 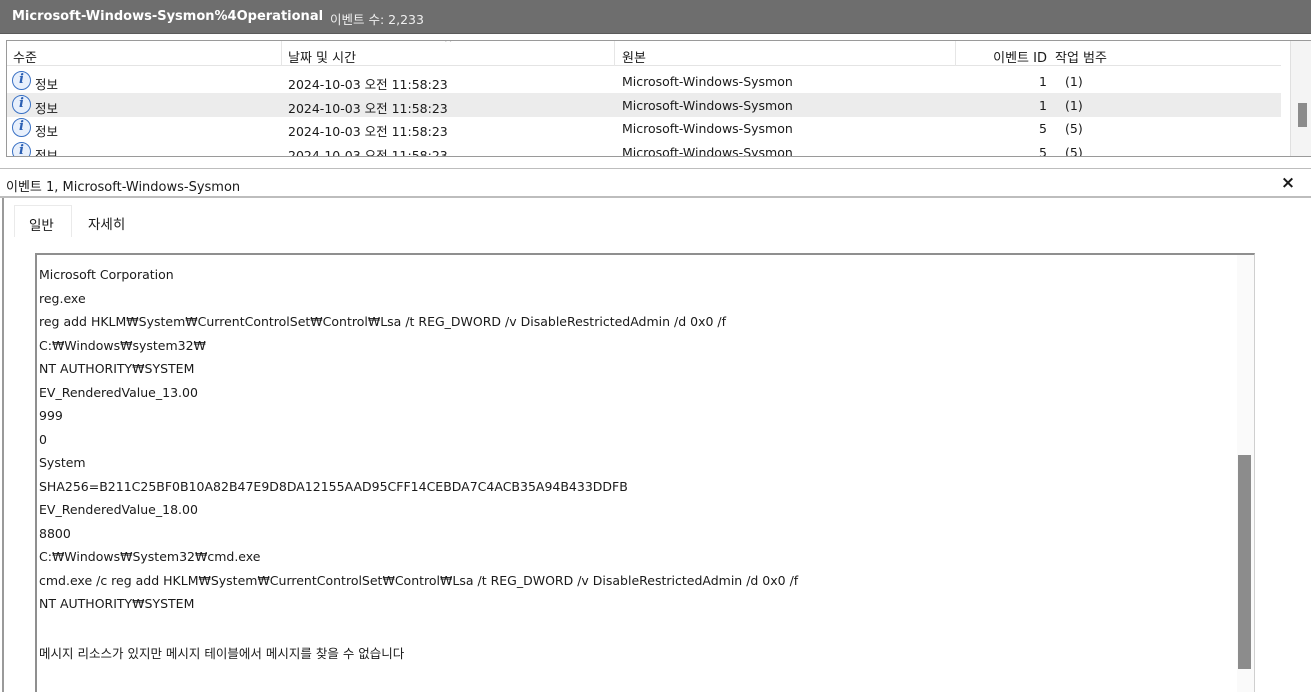 I want to click on description-line: EV_RenderedValue_13.00, so click(x=118, y=392).